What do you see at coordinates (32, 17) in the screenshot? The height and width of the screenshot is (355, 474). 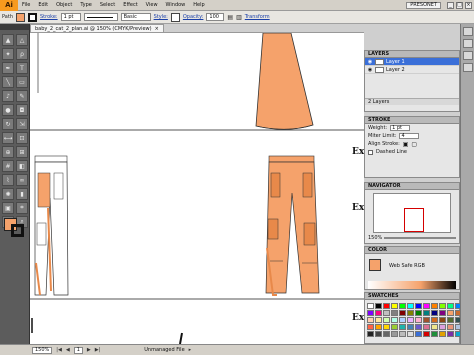 I see `stroke-color-swatch` at bounding box center [32, 17].